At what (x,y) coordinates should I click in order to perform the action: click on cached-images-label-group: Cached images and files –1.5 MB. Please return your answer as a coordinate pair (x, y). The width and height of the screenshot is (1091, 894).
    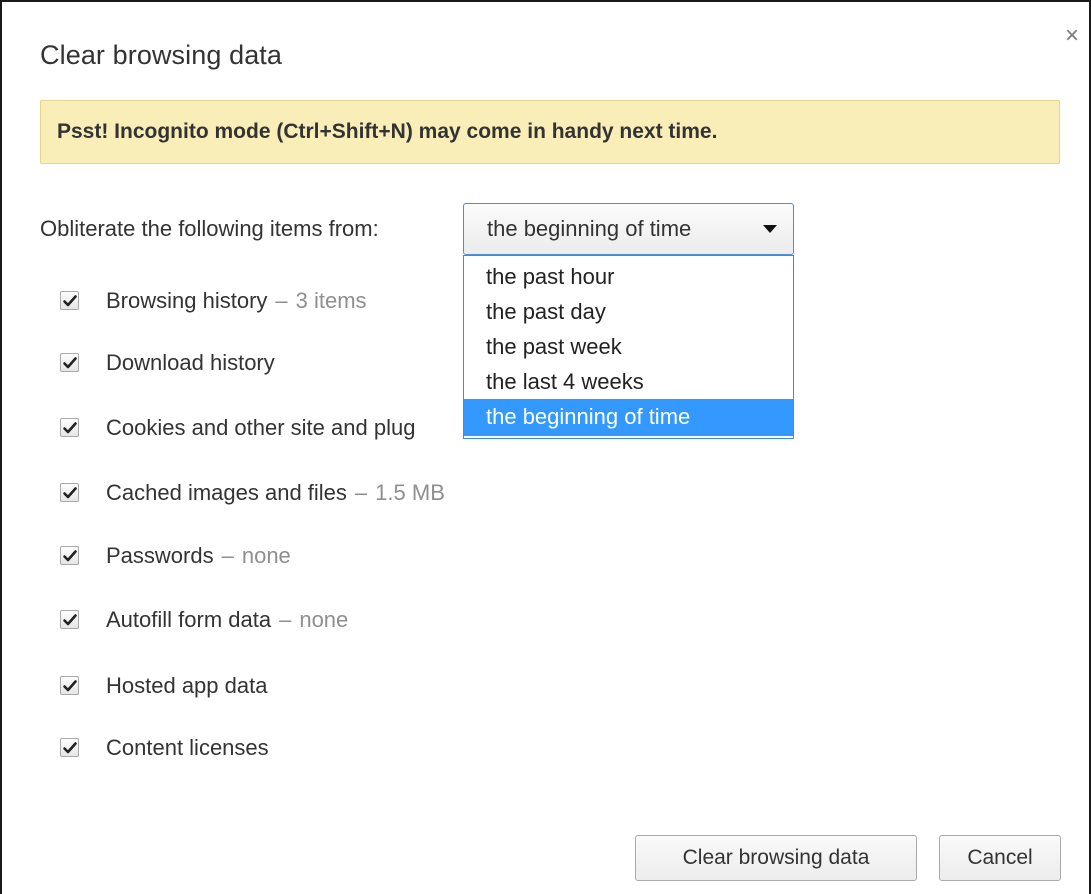
    Looking at the image, I should click on (275, 493).